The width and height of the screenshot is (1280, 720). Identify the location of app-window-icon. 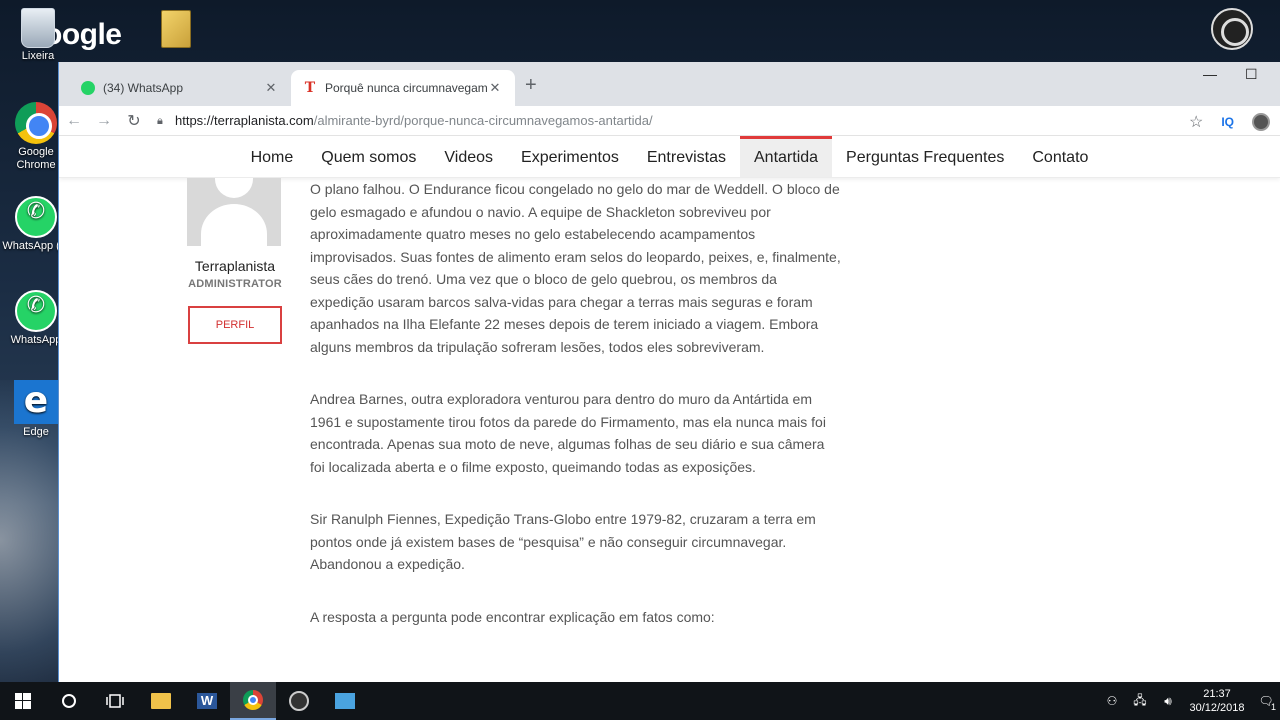
(345, 701).